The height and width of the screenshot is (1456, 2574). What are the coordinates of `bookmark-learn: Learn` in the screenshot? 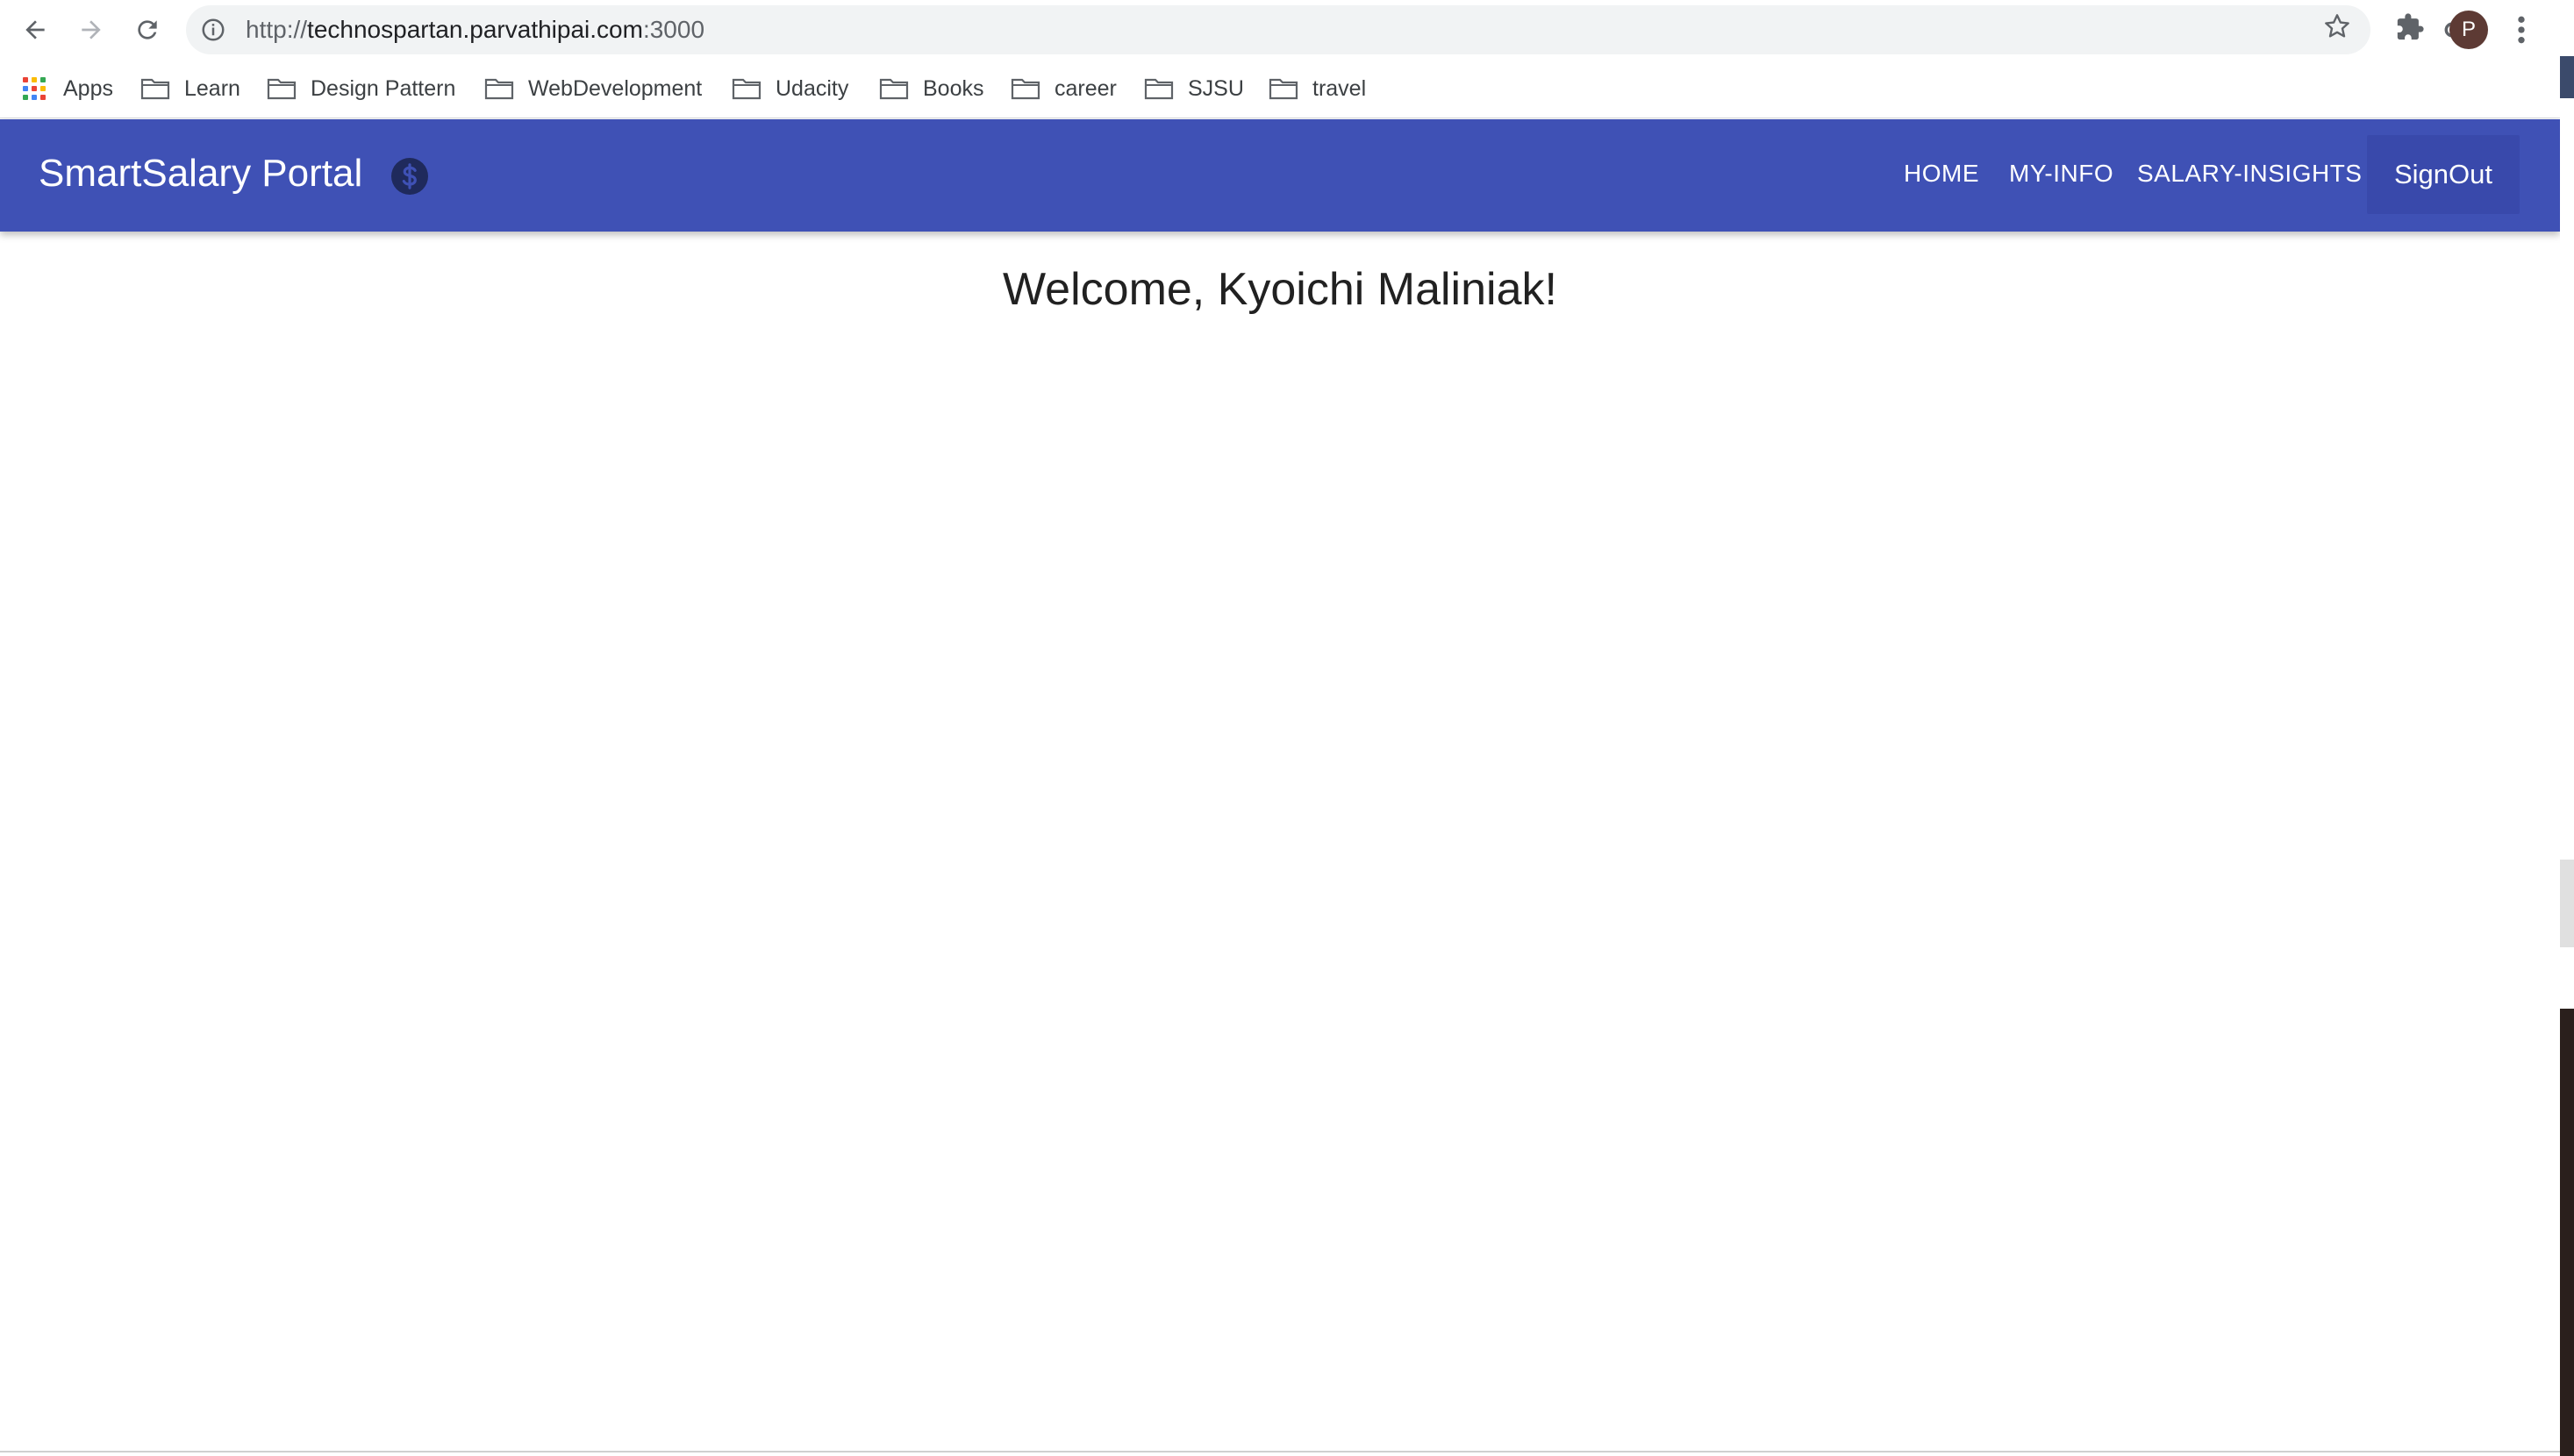 It's located at (190, 88).